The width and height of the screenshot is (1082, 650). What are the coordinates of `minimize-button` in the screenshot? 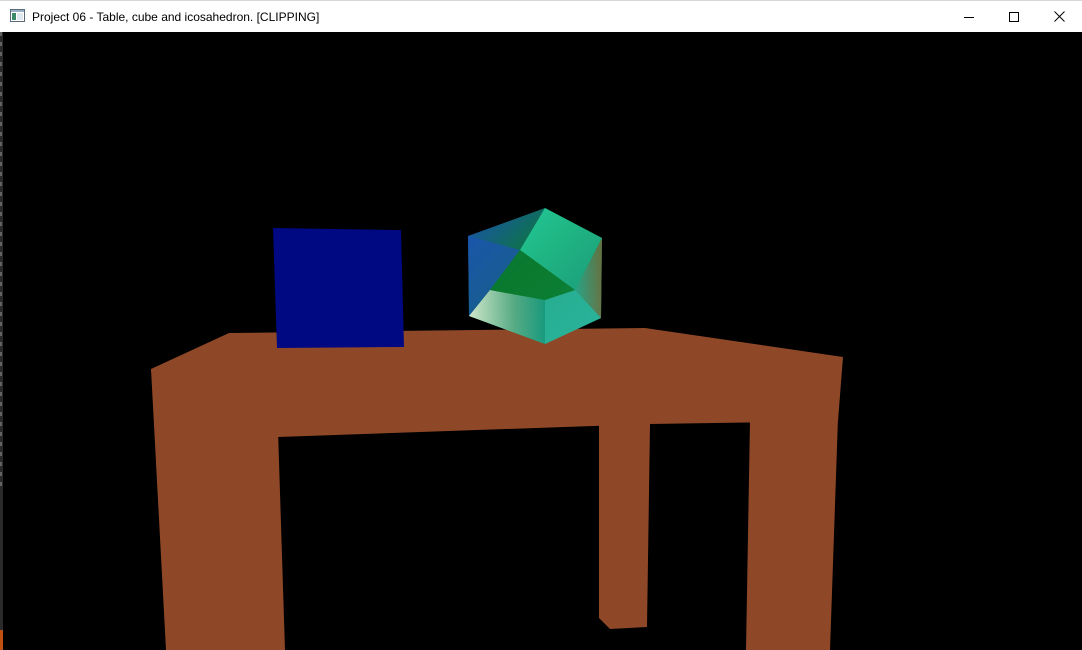 It's located at (969, 16).